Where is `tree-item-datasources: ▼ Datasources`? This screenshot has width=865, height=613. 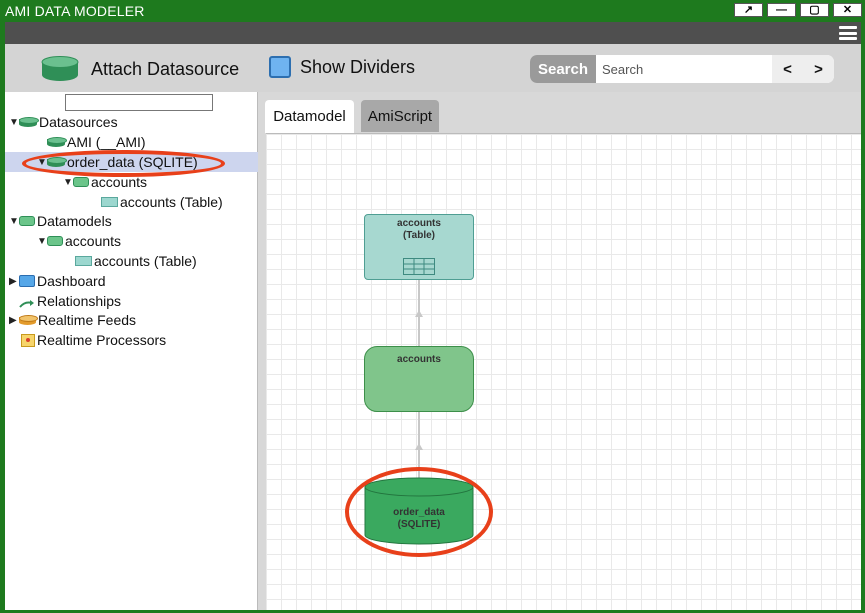
tree-item-datasources: ▼ Datasources is located at coordinates (63, 122).